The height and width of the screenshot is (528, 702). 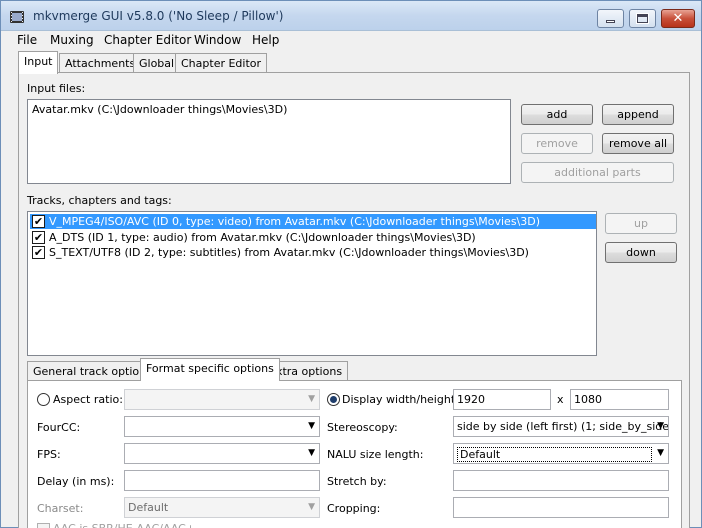 What do you see at coordinates (92, 371) in the screenshot?
I see `subtab-general-track-options: General track options` at bounding box center [92, 371].